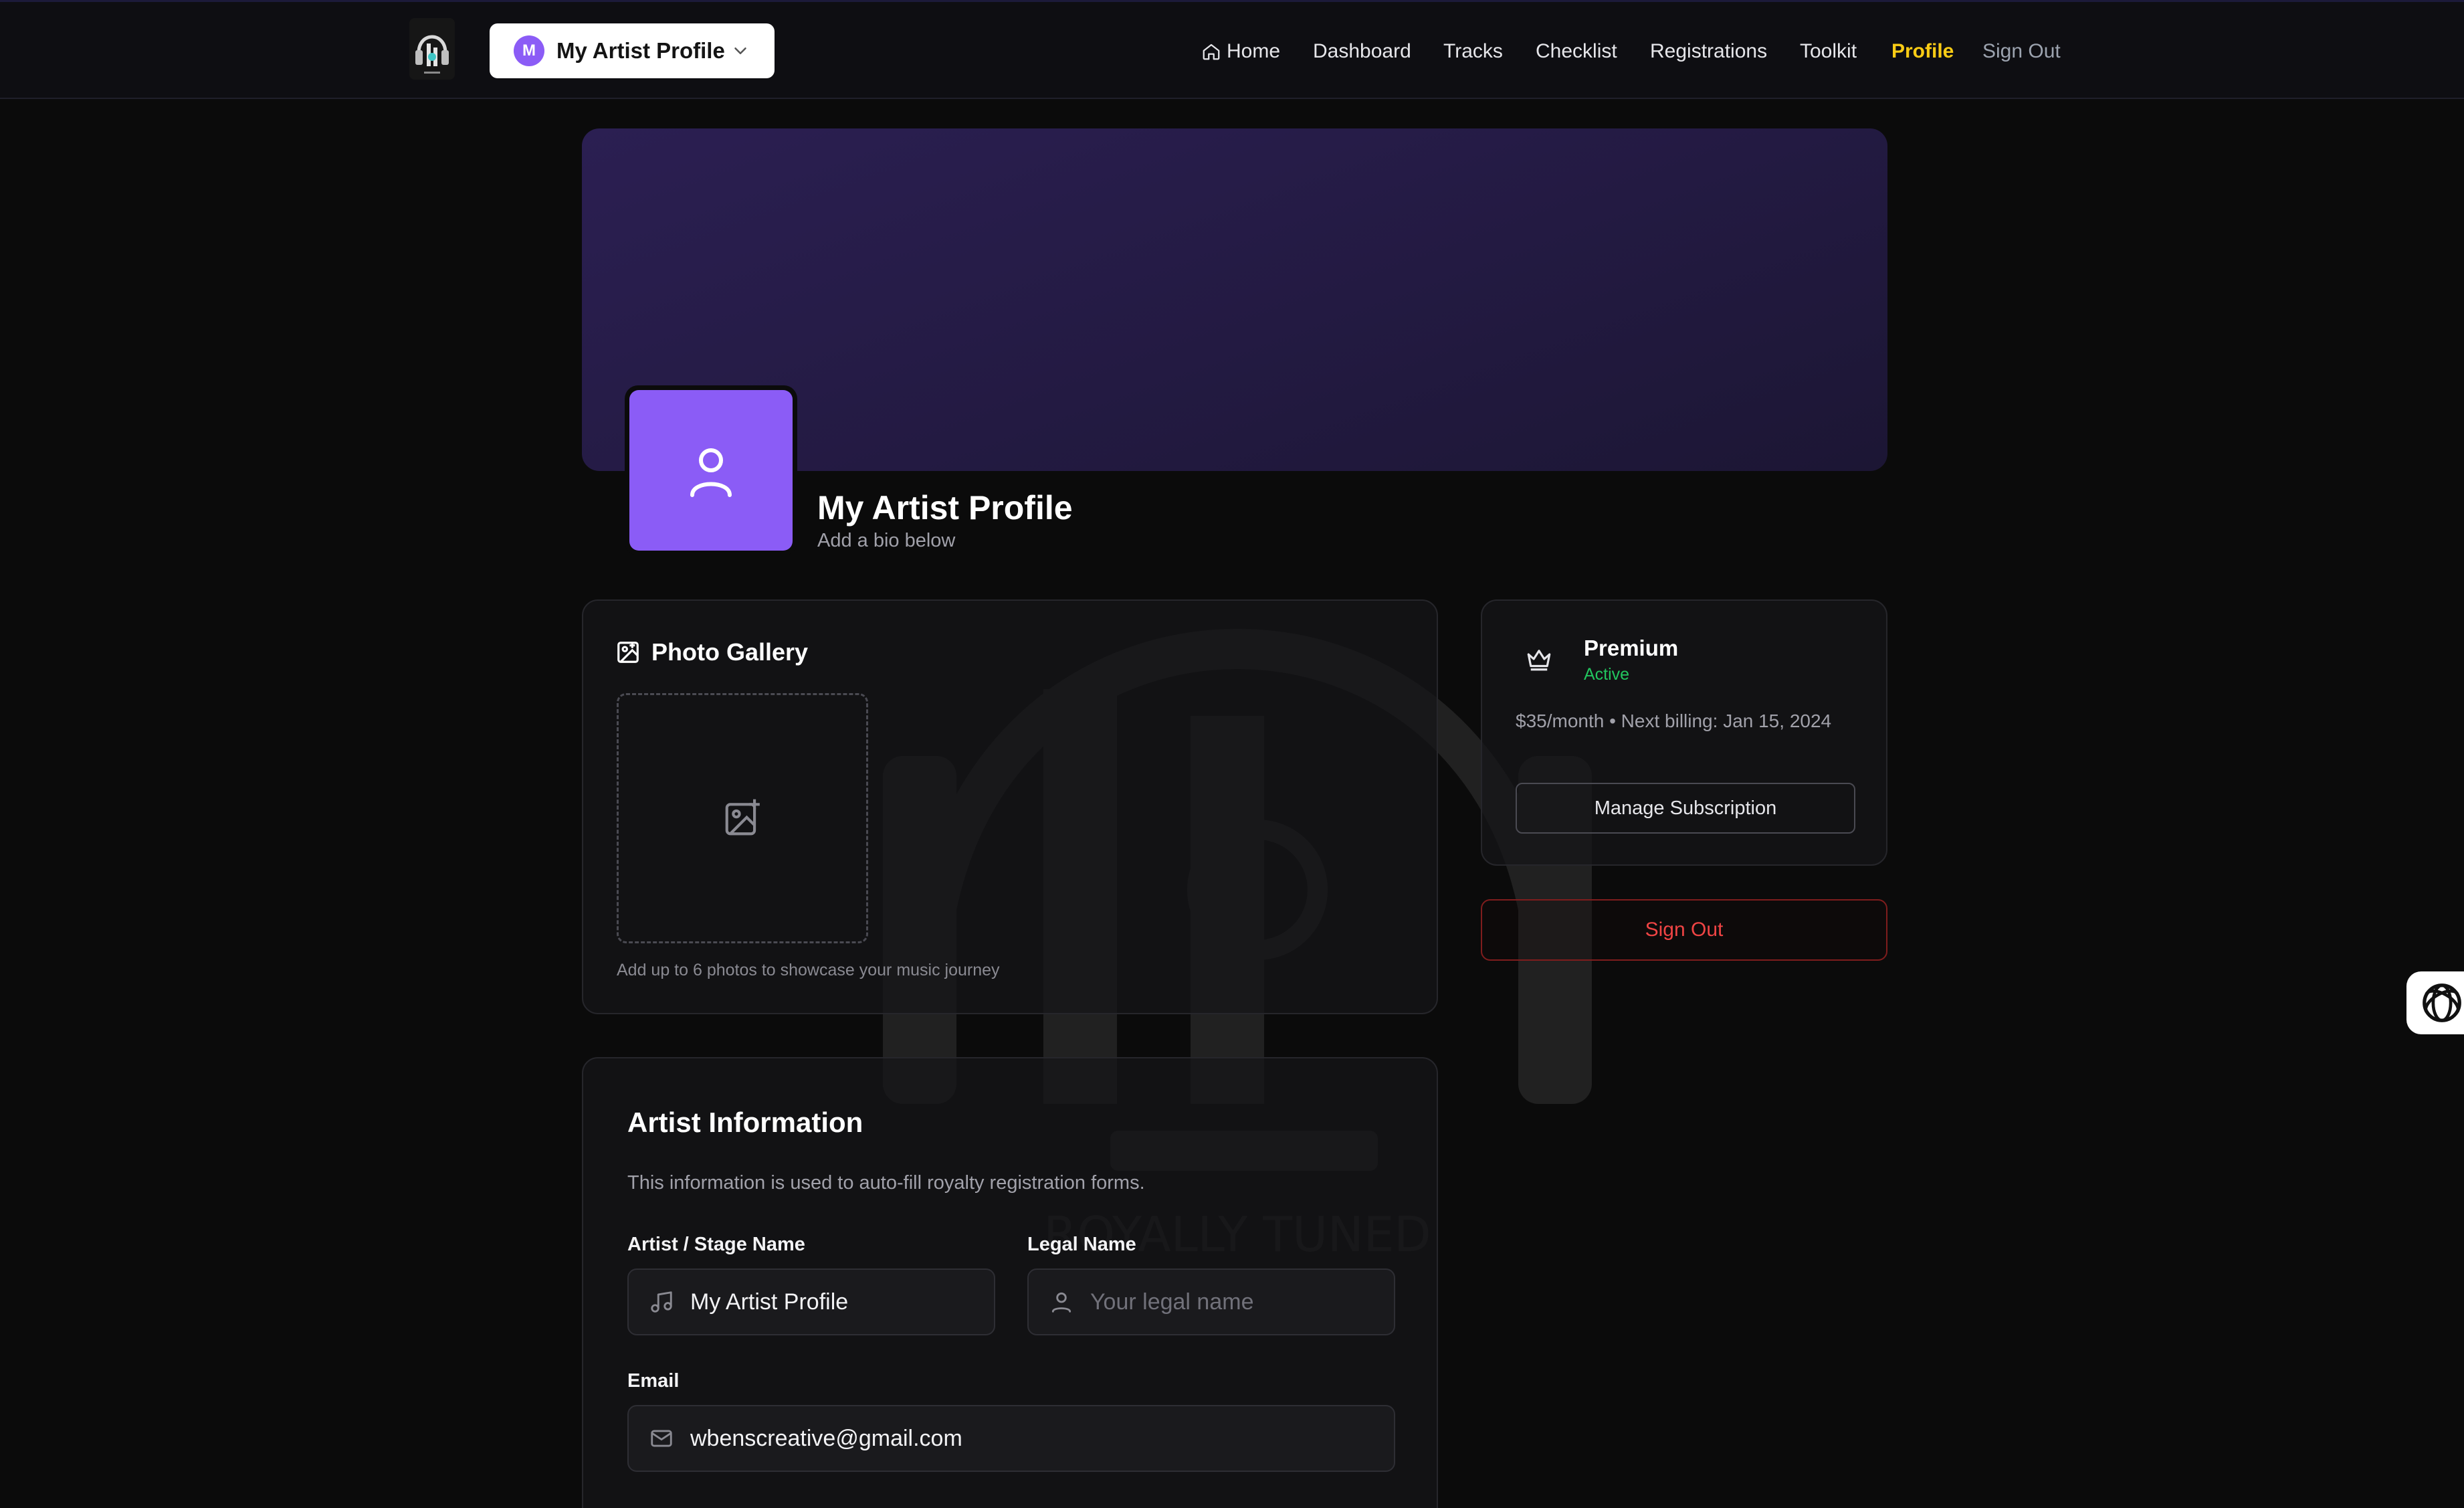 The width and height of the screenshot is (2464, 1508). I want to click on floating-assistant-button, so click(2435, 1002).